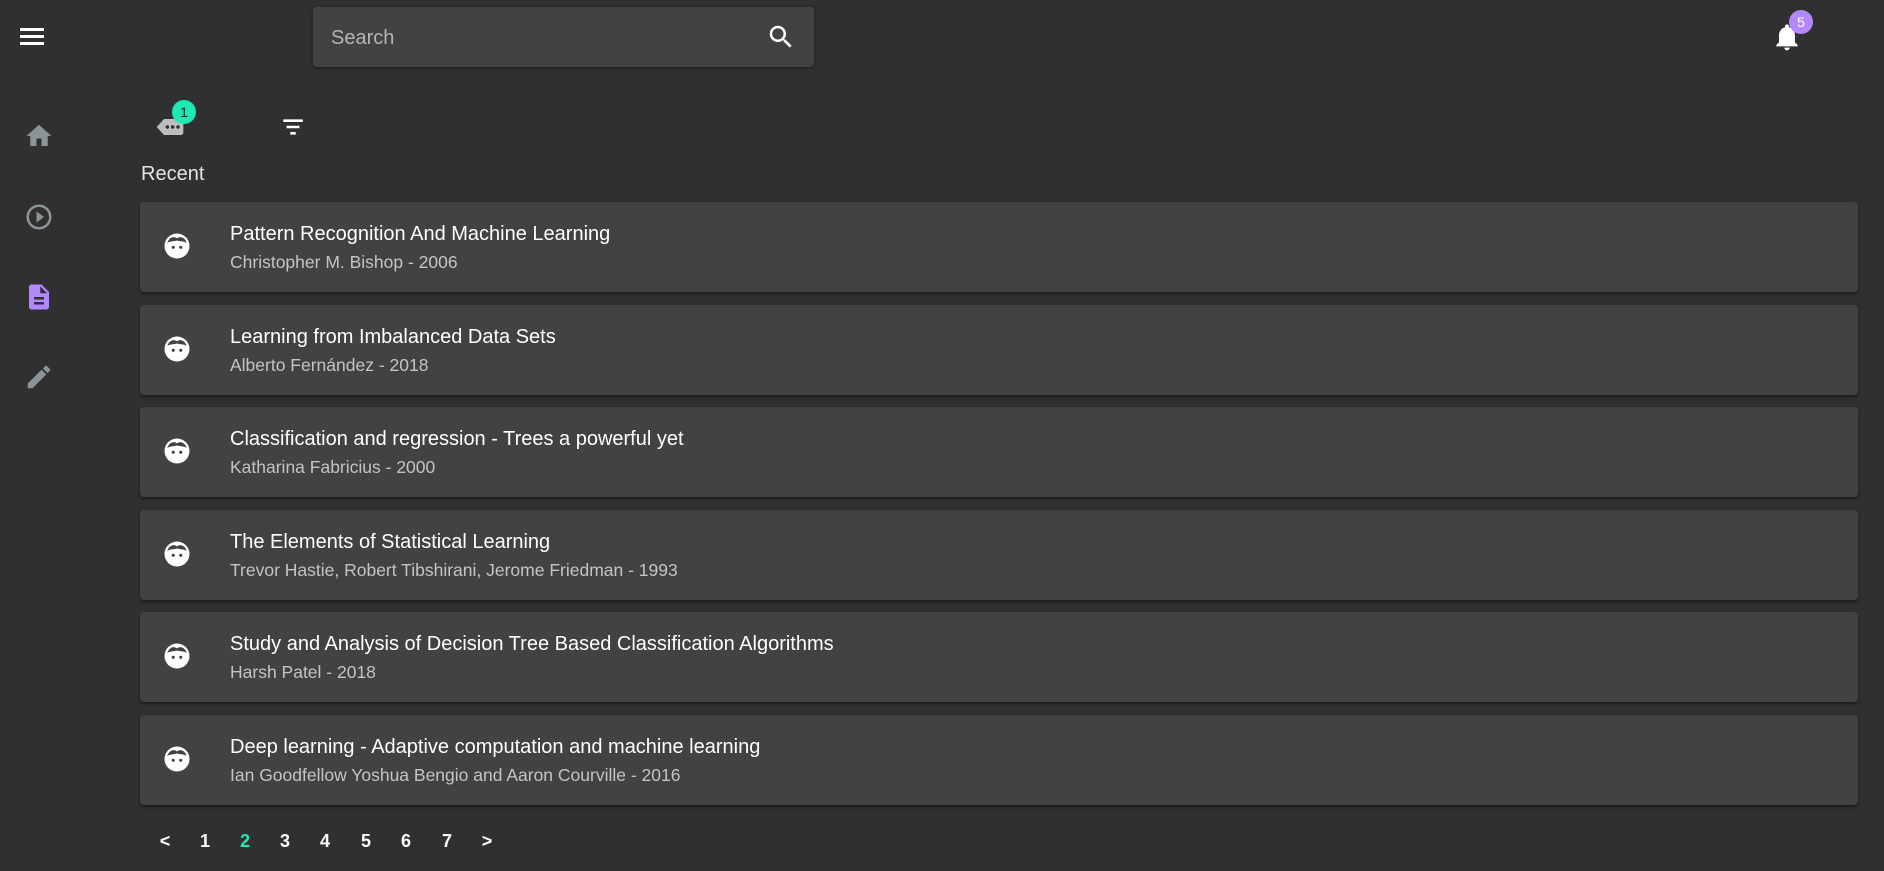 Image resolution: width=1884 pixels, height=871 pixels. Describe the element at coordinates (393, 336) in the screenshot. I see `item-title: Learning from Imbalanced Data Sets` at that location.